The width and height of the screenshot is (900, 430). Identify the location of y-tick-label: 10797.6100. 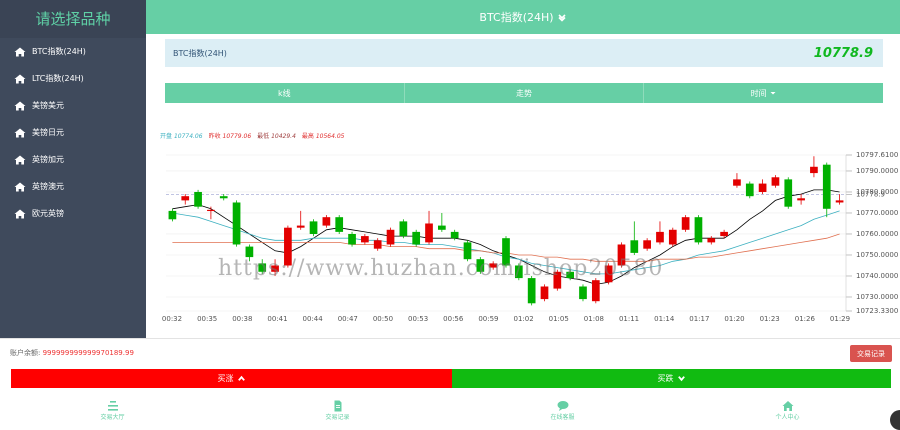
(877, 155).